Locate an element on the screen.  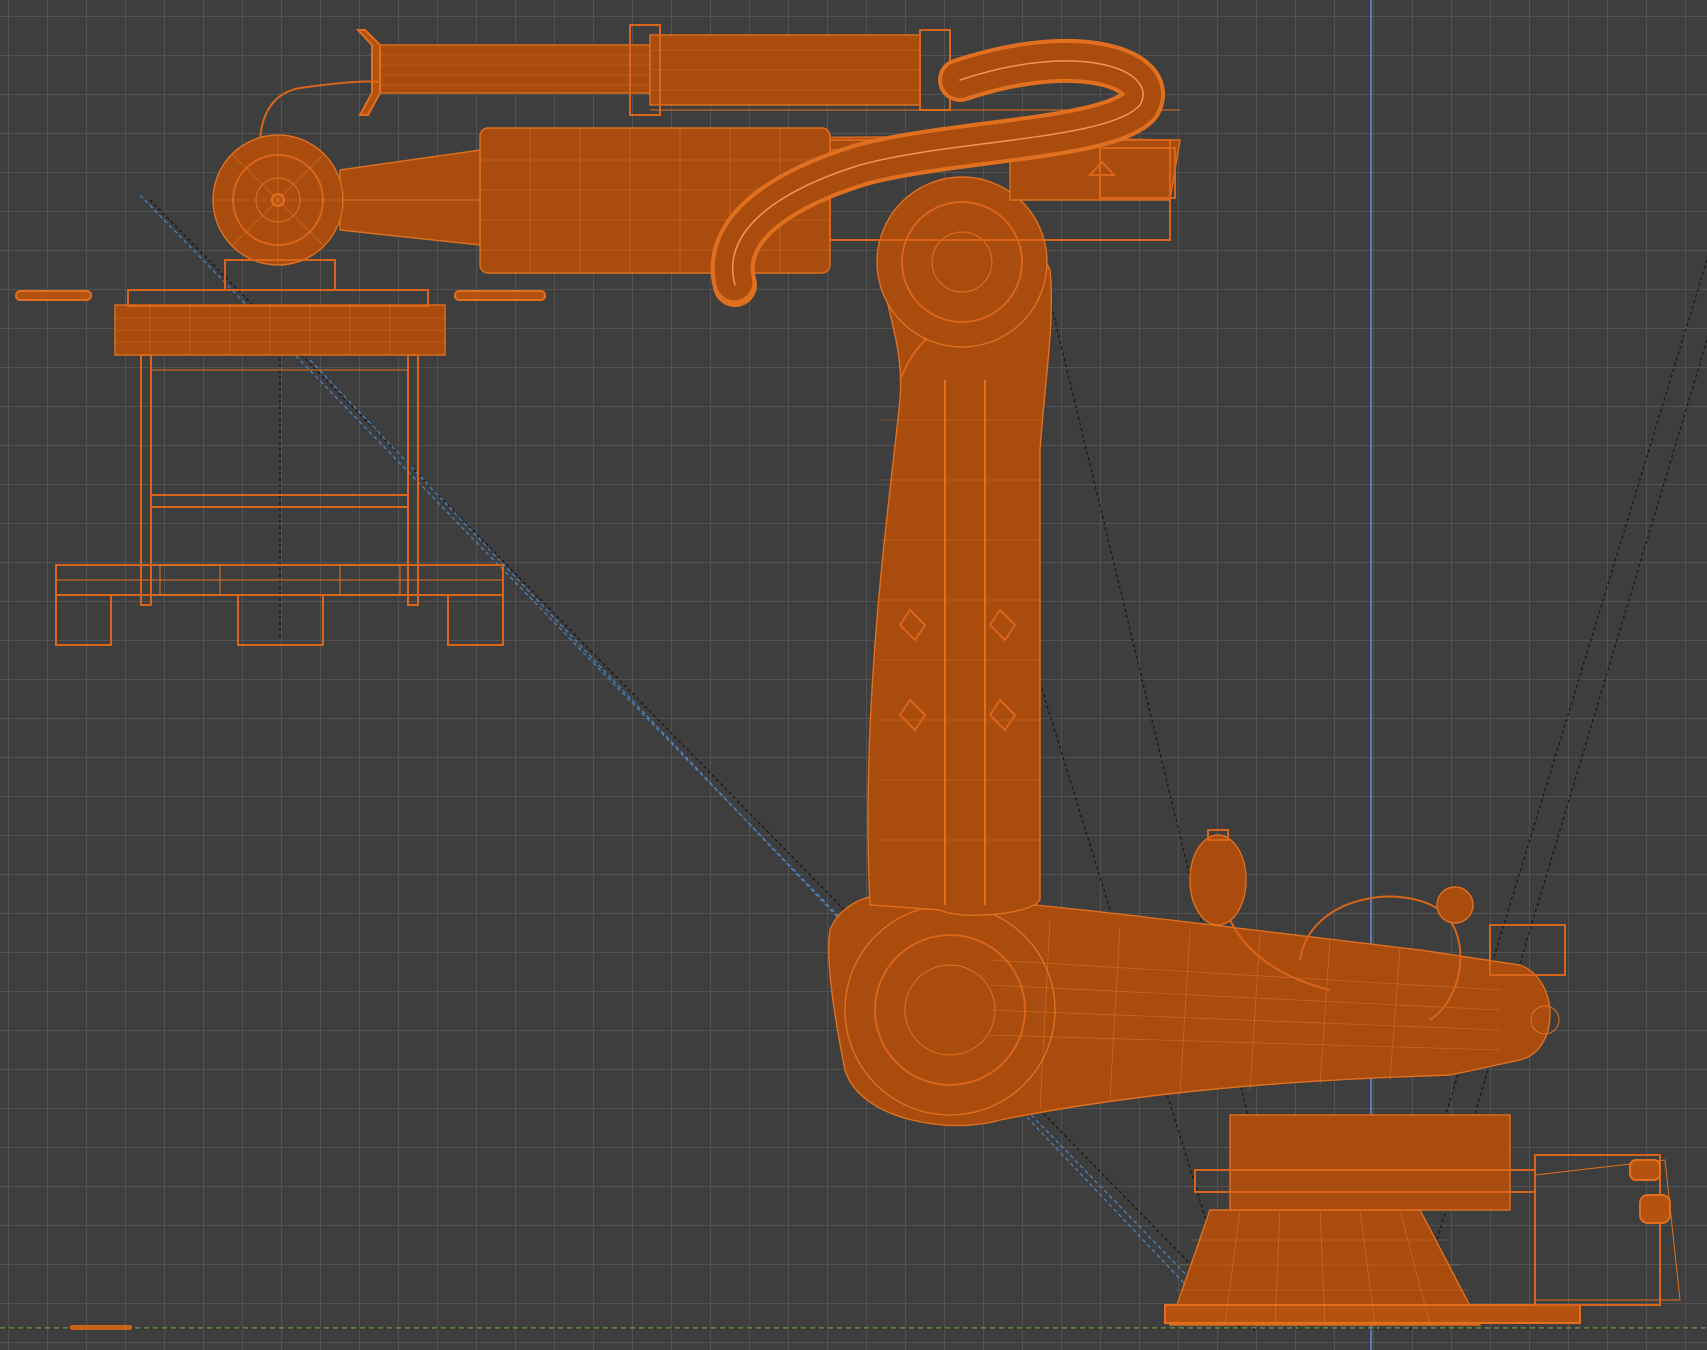
link-arm is located at coordinates (960, 546).